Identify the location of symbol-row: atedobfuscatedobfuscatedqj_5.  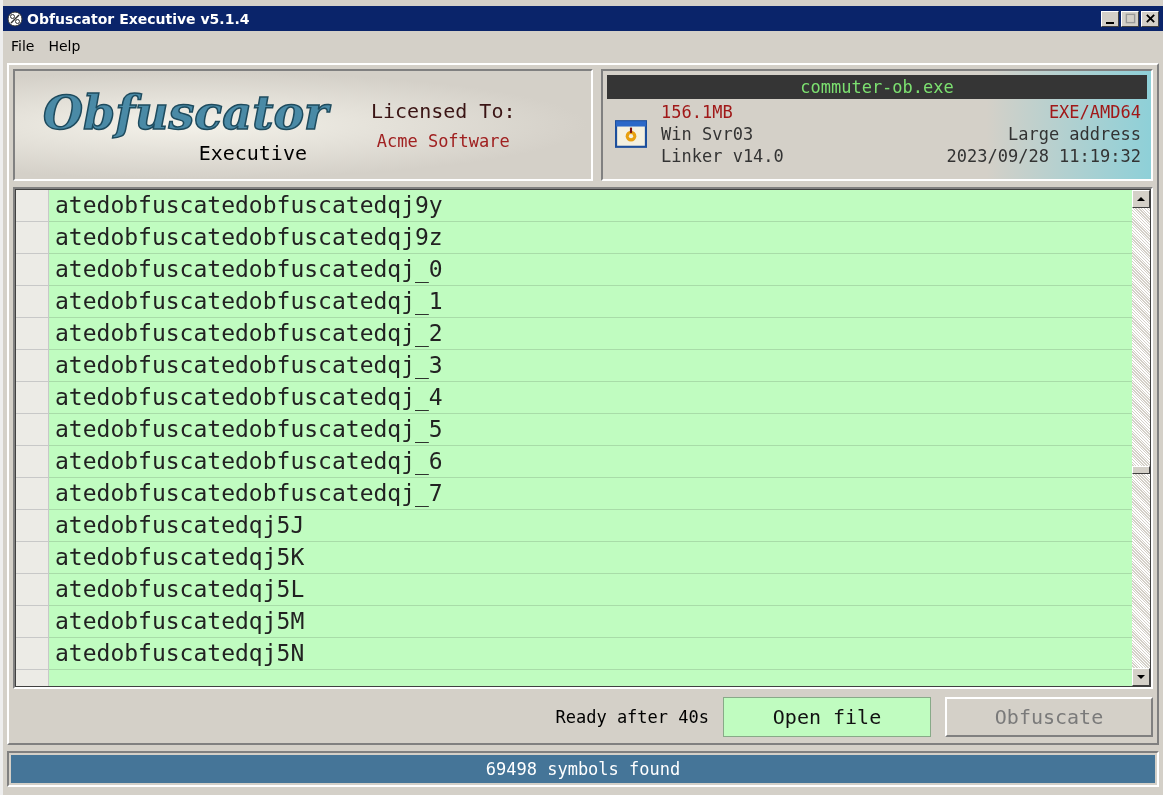
(590, 430).